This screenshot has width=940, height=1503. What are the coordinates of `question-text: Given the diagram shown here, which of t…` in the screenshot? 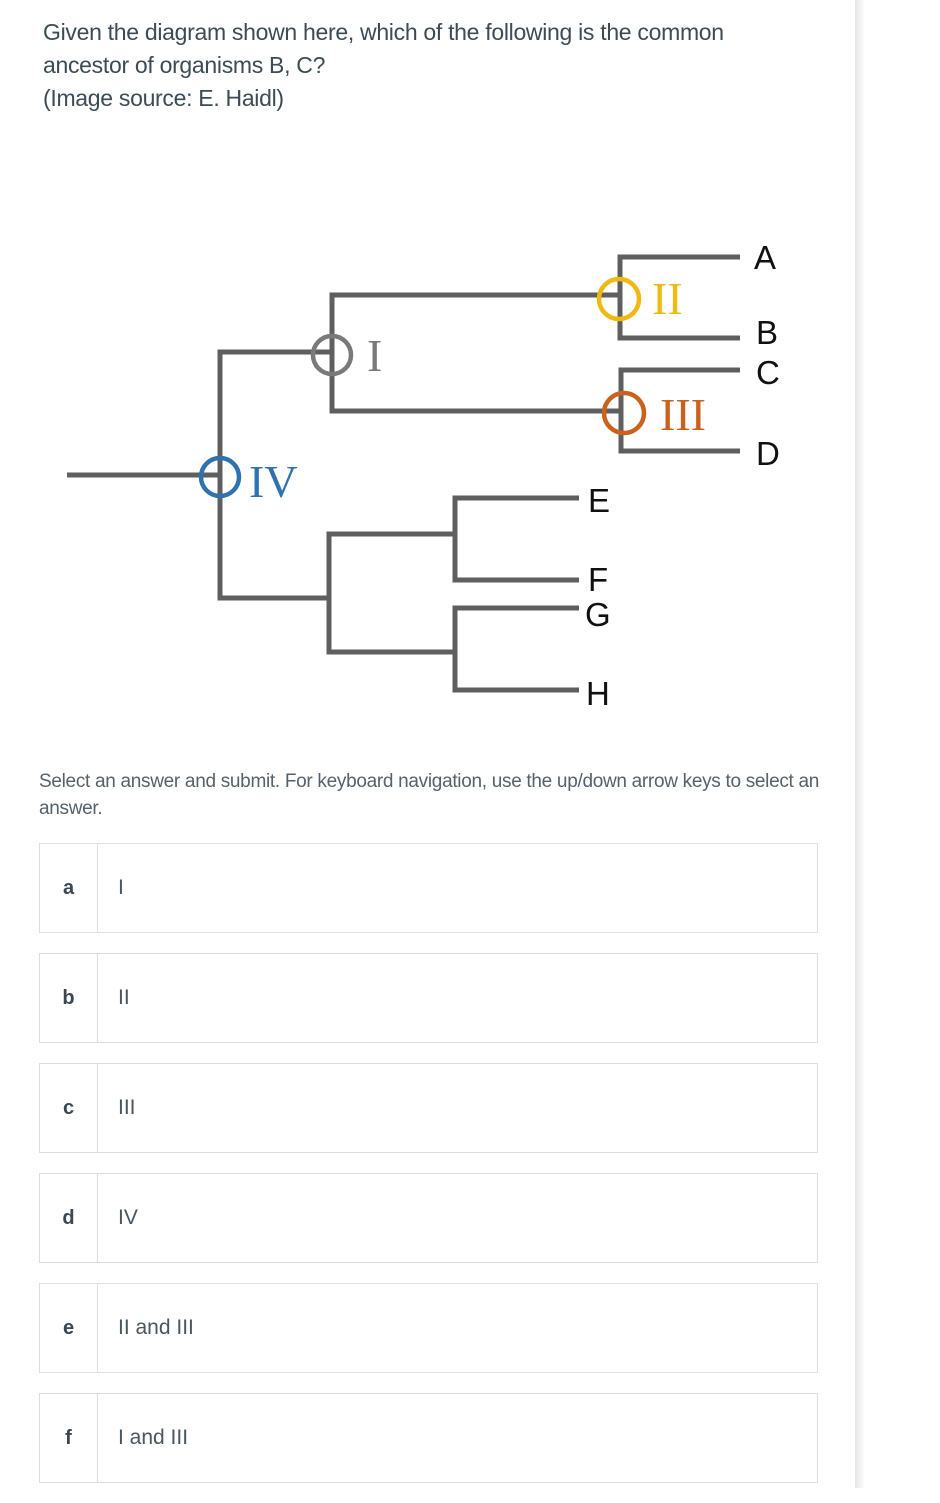 It's located at (433, 65).